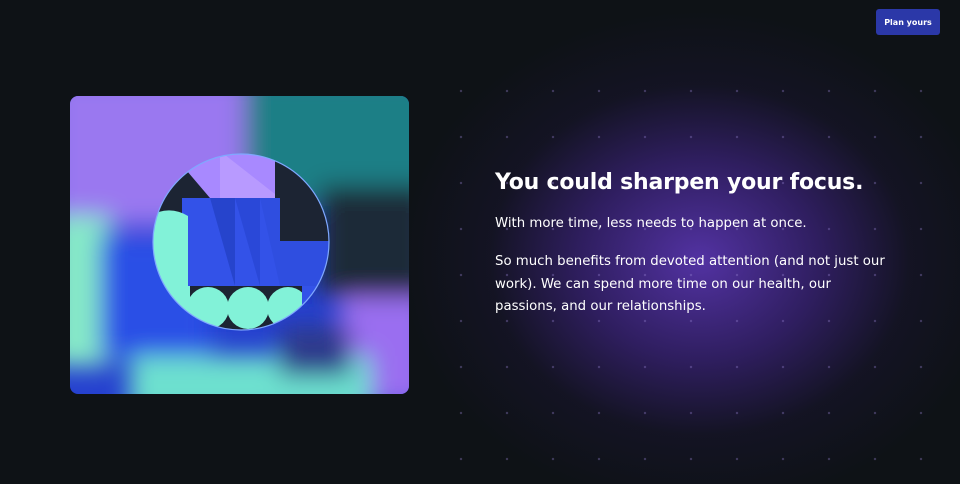 Image resolution: width=960 pixels, height=484 pixels. Describe the element at coordinates (908, 22) in the screenshot. I see `plan-yours-button: Plan yours` at that location.